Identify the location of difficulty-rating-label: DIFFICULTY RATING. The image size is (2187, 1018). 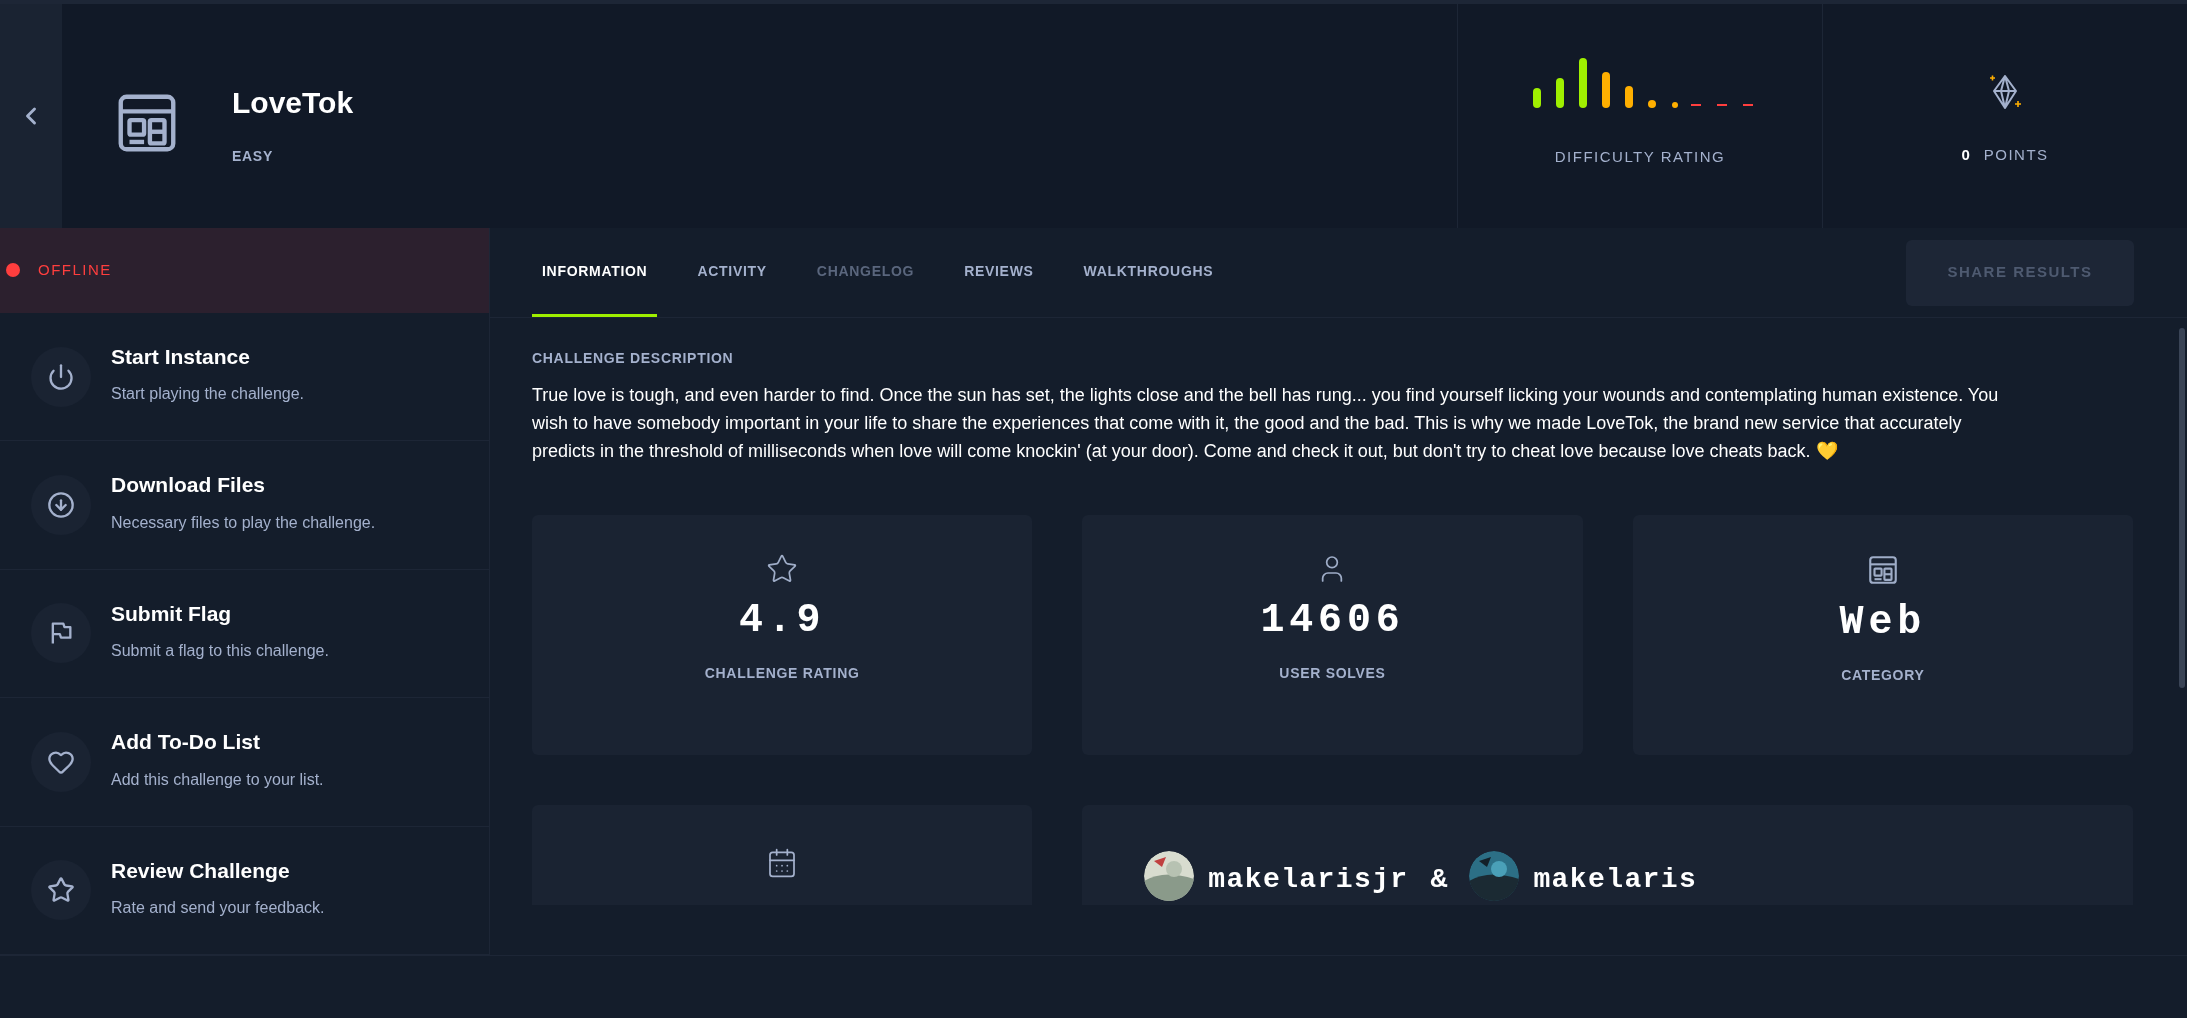
(1640, 157).